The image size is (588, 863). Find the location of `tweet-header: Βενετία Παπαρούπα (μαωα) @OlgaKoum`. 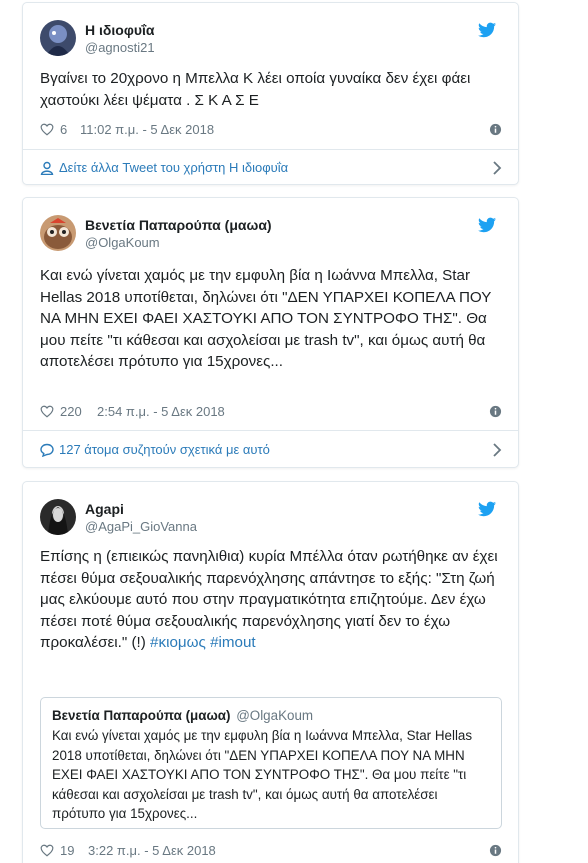

tweet-header: Βενετία Παπαρούπα (μαωα) @OlgaKoum is located at coordinates (270, 235).